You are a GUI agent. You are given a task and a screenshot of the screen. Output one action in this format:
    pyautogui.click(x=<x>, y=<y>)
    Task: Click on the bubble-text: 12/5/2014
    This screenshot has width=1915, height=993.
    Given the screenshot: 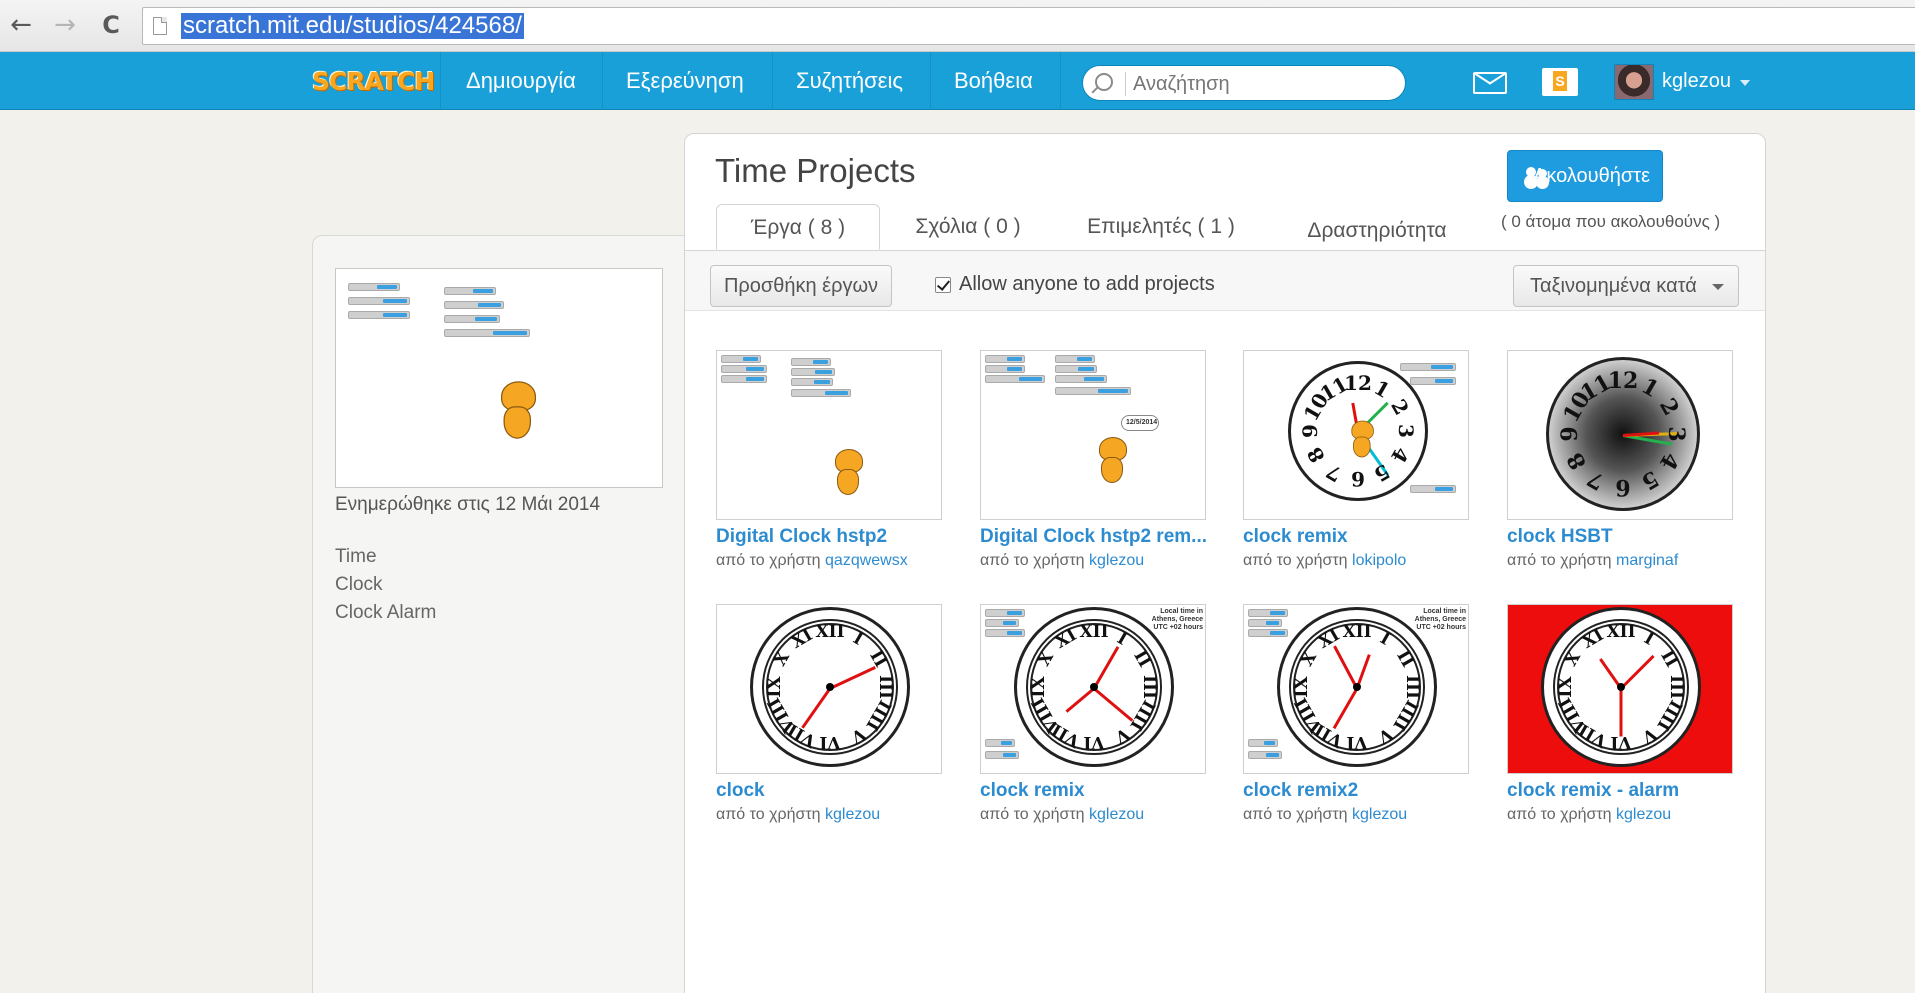 What is the action you would take?
    pyautogui.click(x=1142, y=422)
    